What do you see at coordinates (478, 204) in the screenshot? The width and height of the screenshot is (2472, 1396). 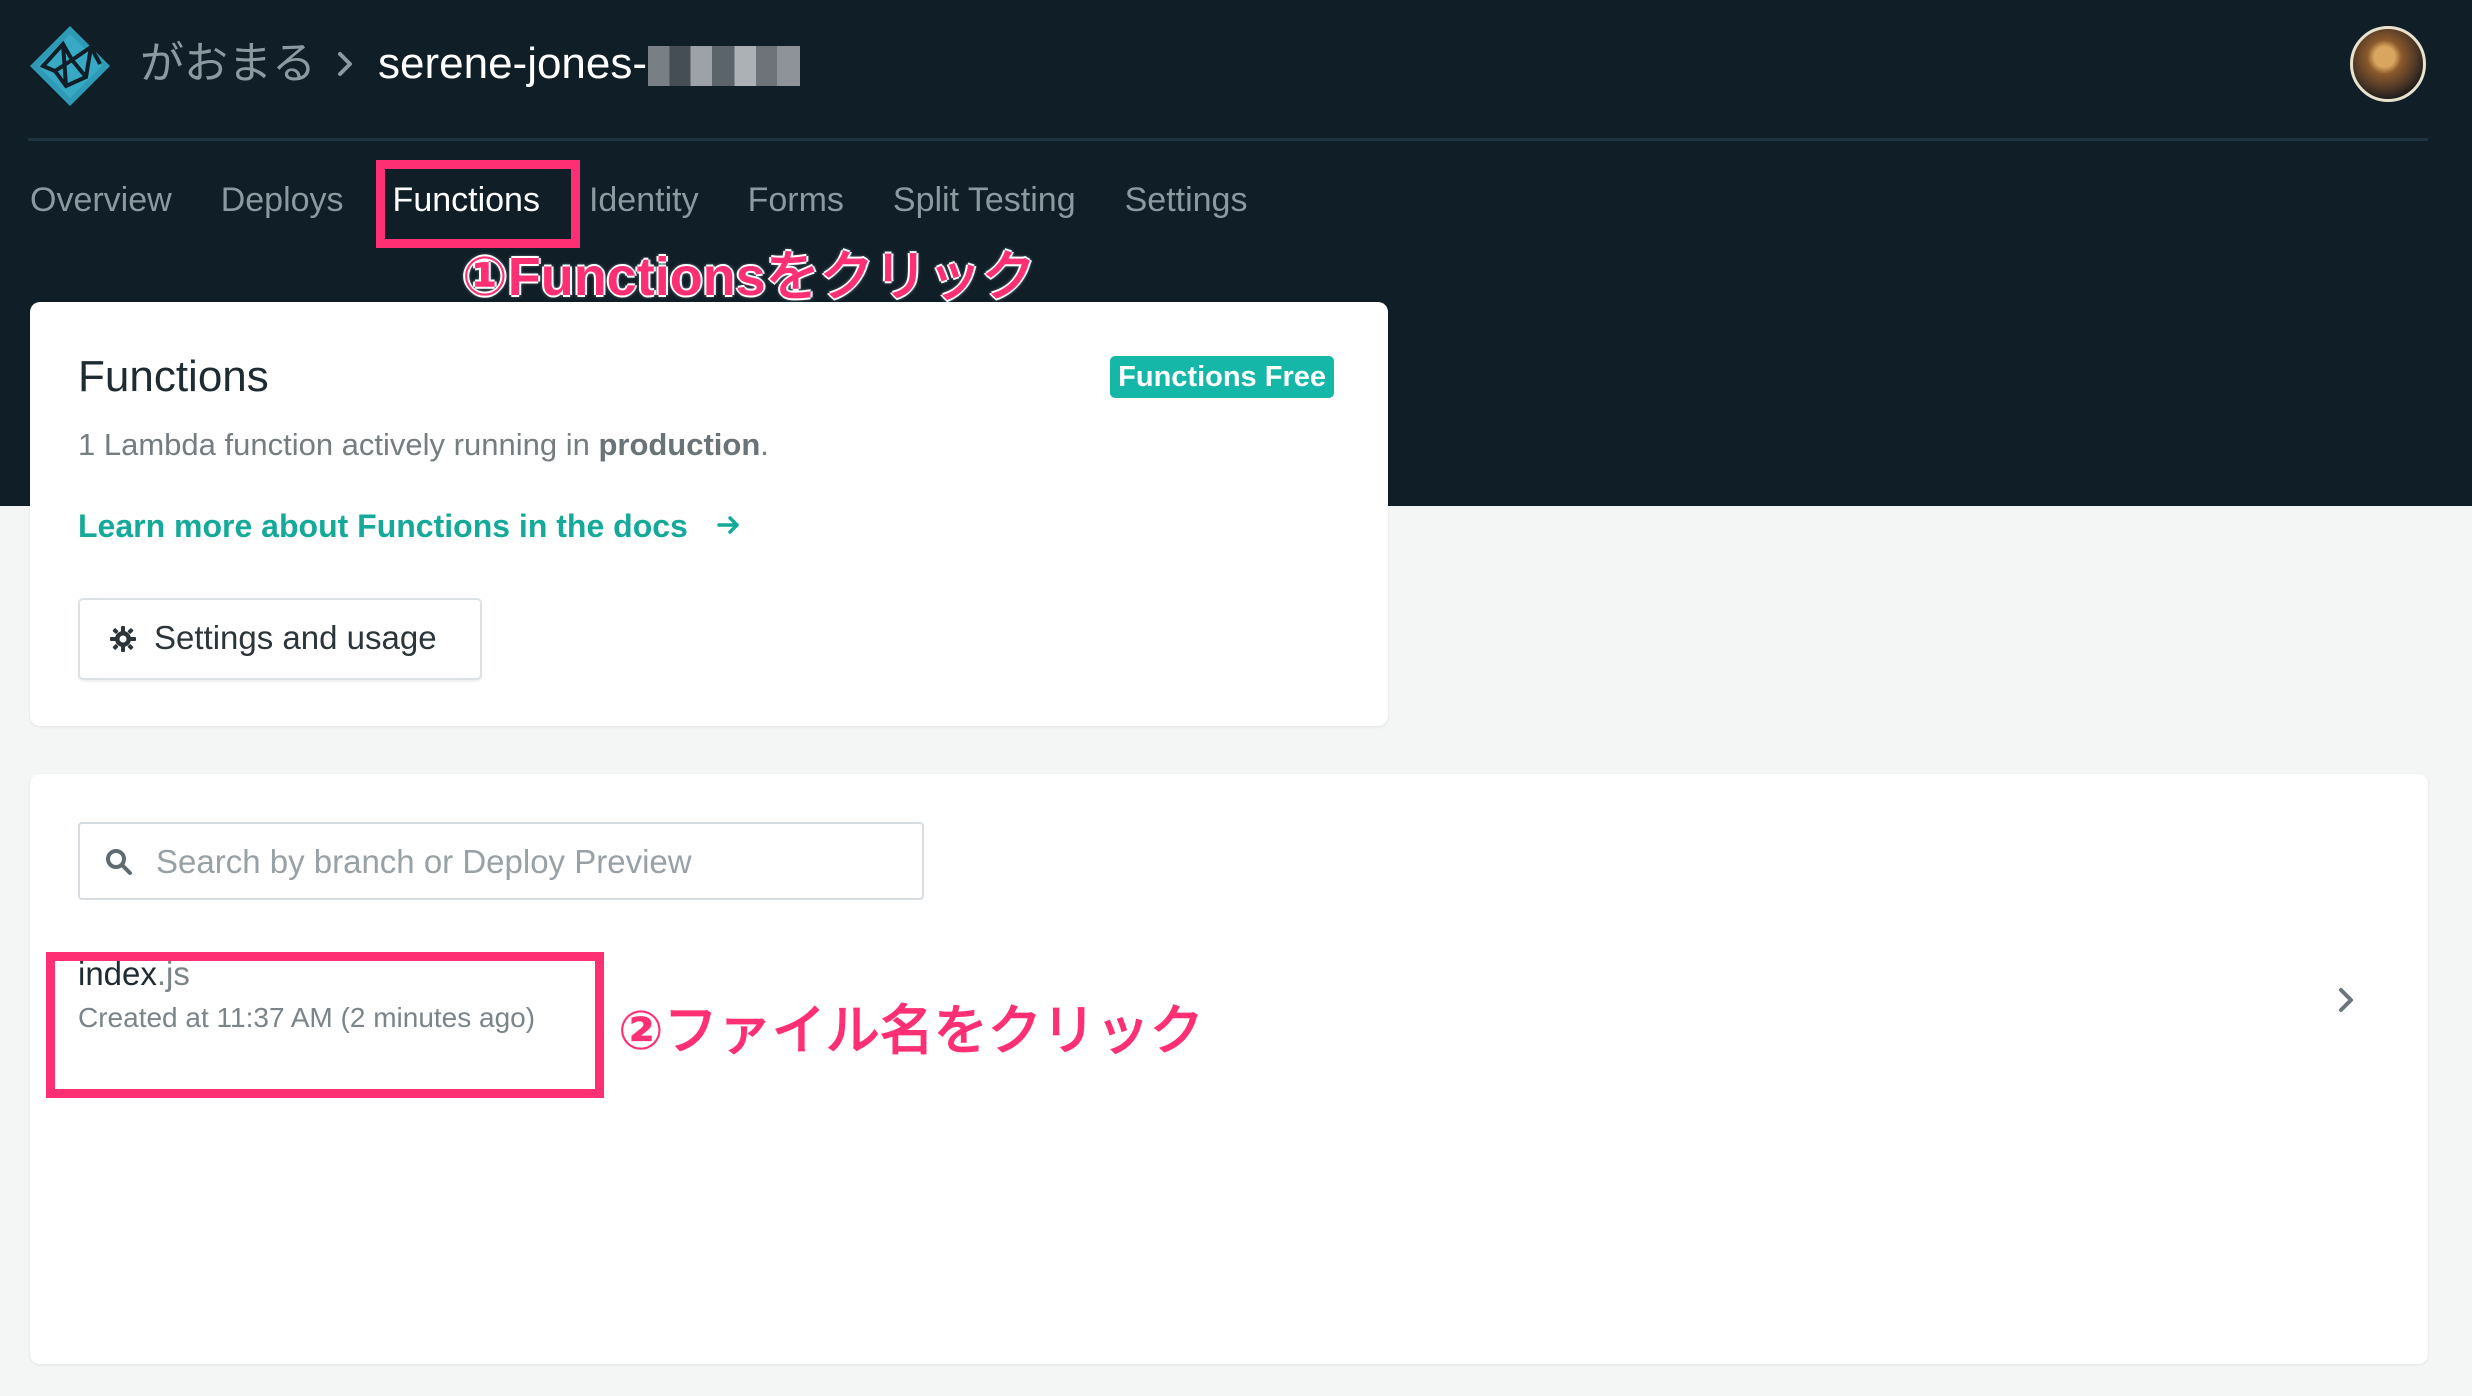 I see `annotation-highlight-functions-tab` at bounding box center [478, 204].